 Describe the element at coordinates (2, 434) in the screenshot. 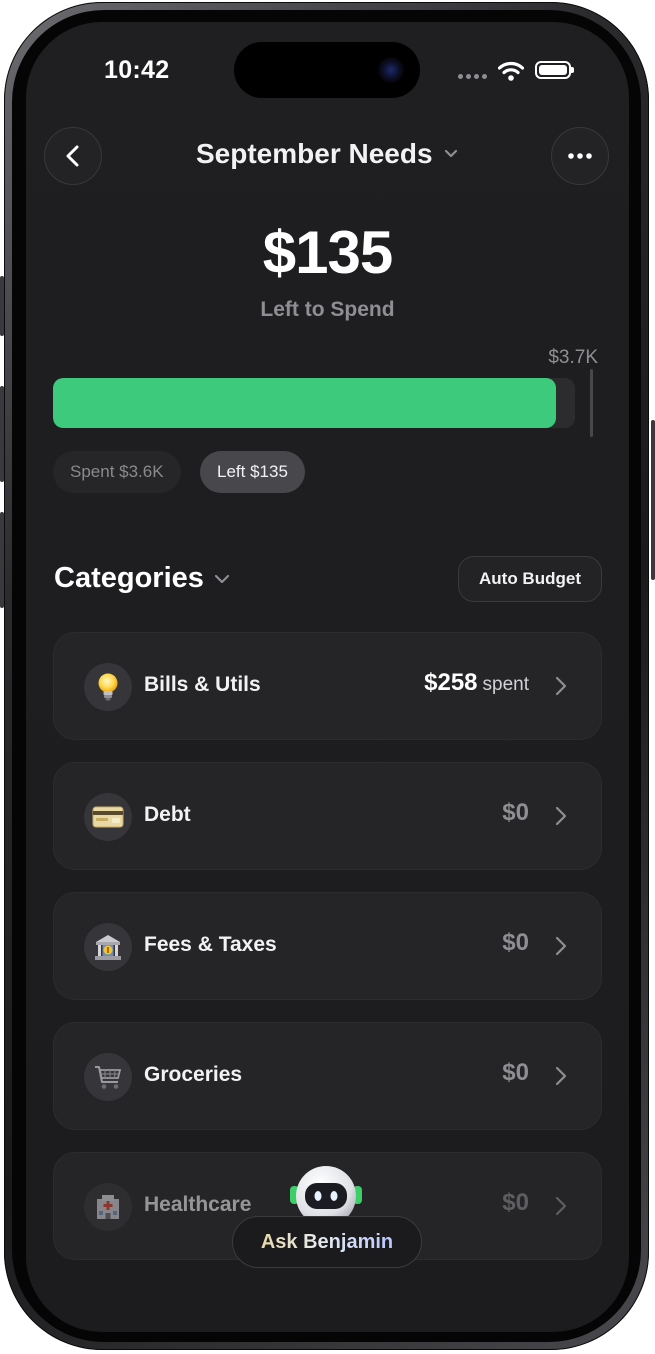

I see `volume-up-button` at that location.